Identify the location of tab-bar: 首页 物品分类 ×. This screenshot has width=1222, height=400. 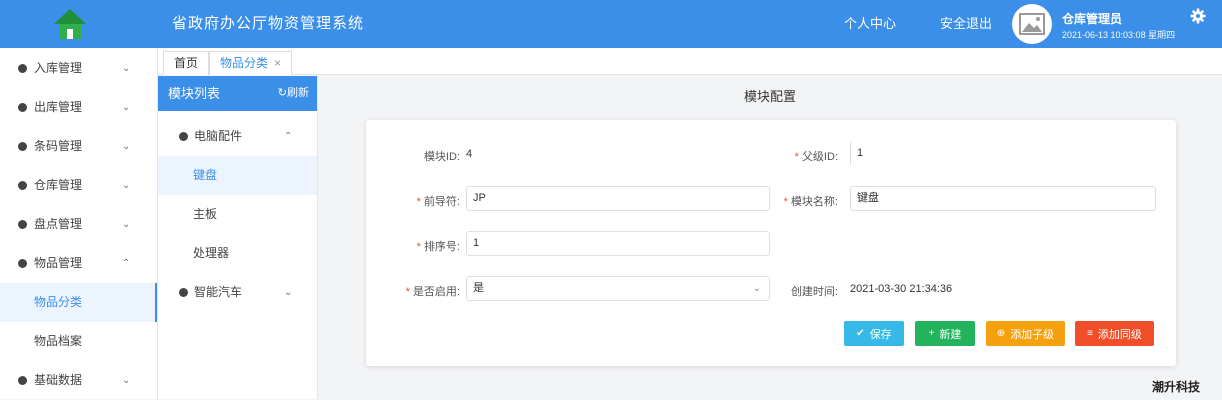
(690, 61).